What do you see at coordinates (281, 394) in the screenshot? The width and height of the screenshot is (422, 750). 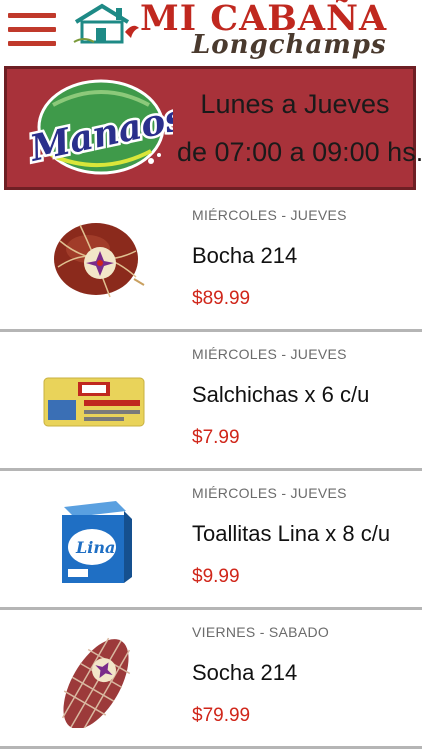 I see `product-name: Salchichas x 6 c/u` at bounding box center [281, 394].